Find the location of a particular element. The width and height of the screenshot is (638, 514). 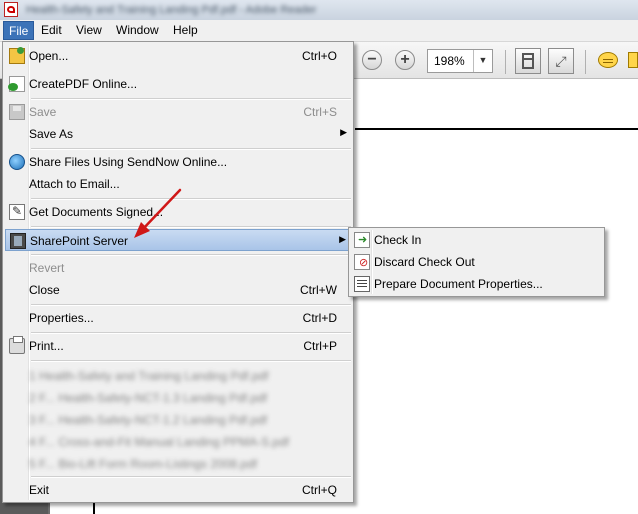

menu-item-label: Save As is located at coordinates (51, 134).